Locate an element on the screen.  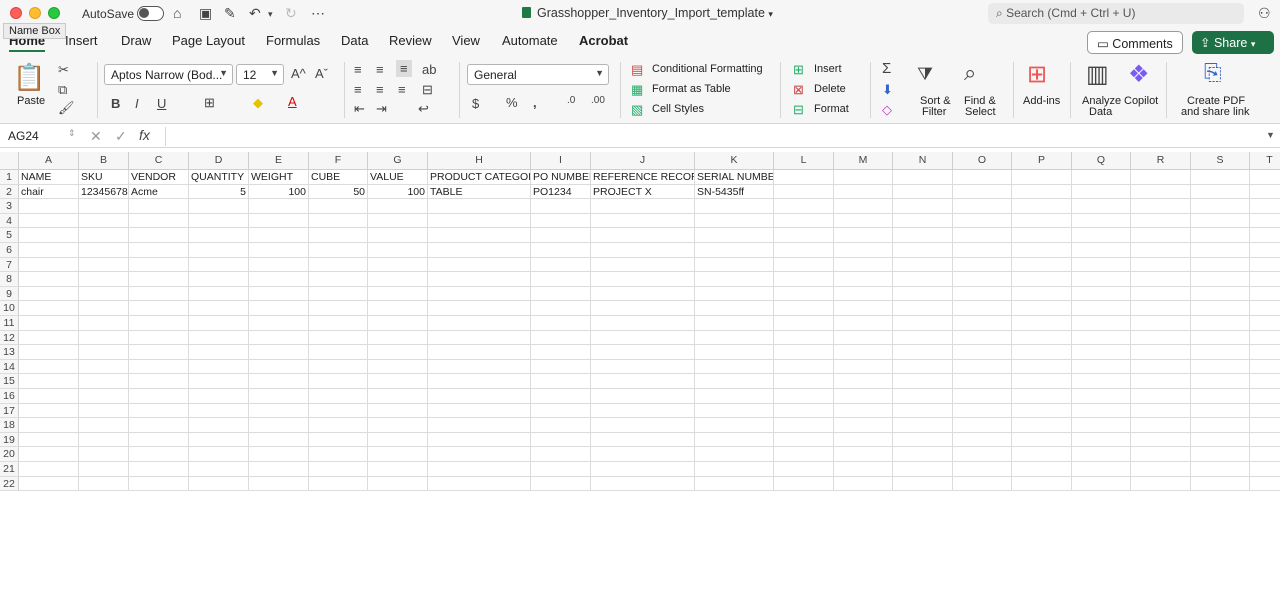
cell-O13 is located at coordinates (982, 352).